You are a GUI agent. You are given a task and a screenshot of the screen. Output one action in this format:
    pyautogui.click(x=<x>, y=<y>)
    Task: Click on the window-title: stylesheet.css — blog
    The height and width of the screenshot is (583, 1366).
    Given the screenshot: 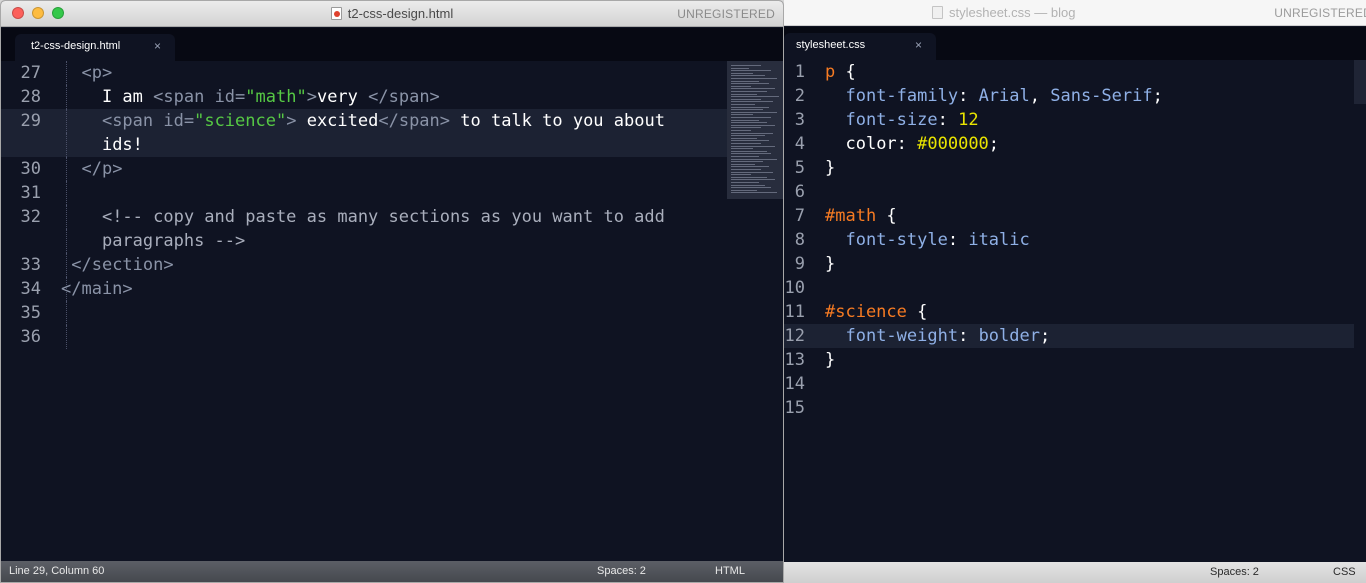 What is the action you would take?
    pyautogui.click(x=1012, y=12)
    